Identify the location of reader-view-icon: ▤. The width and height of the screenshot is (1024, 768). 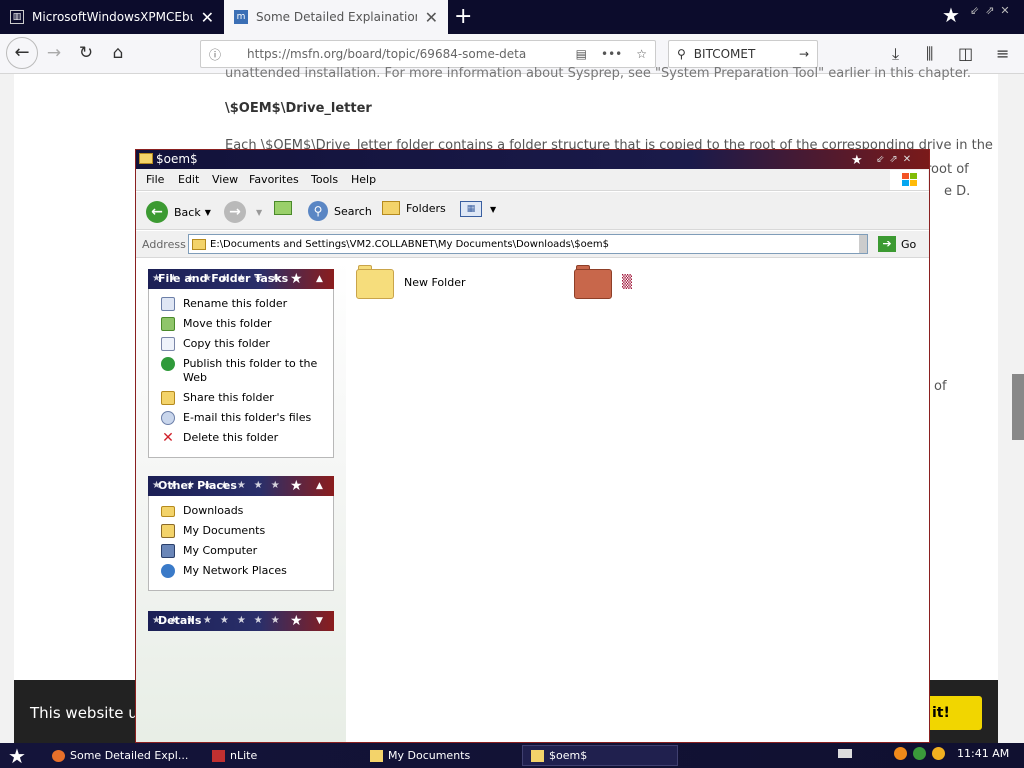
(581, 54).